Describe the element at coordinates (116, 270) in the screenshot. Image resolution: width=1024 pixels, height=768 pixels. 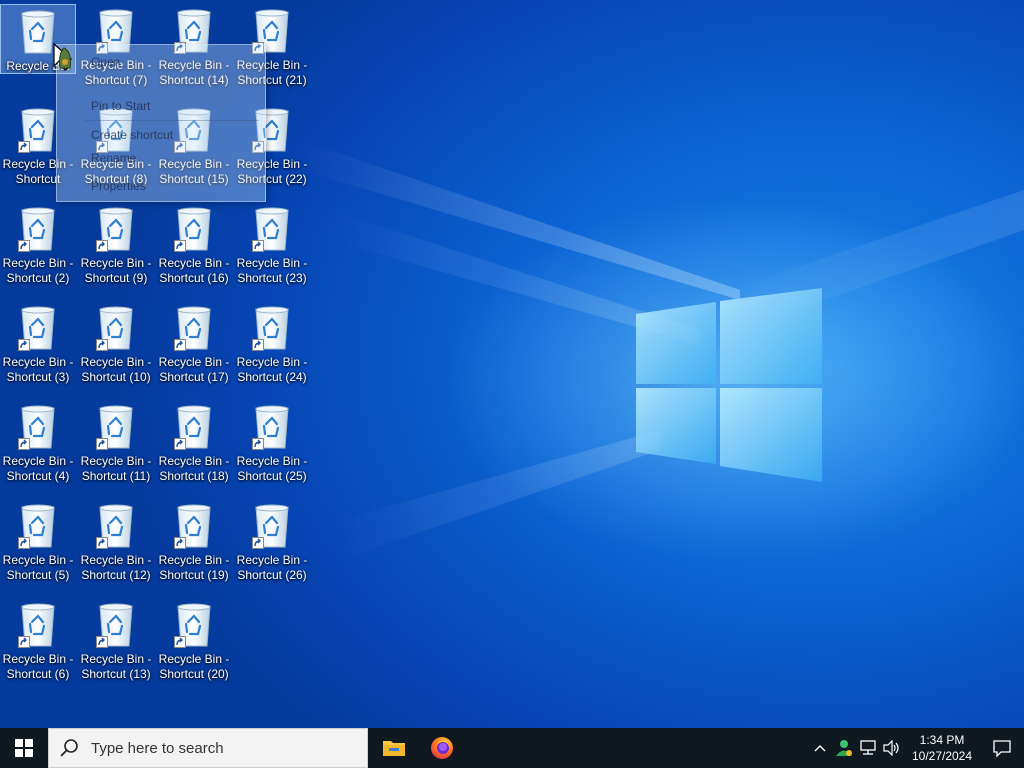
I see `desktop-icon-label: Recycle Bin - Shortcut (9)` at that location.